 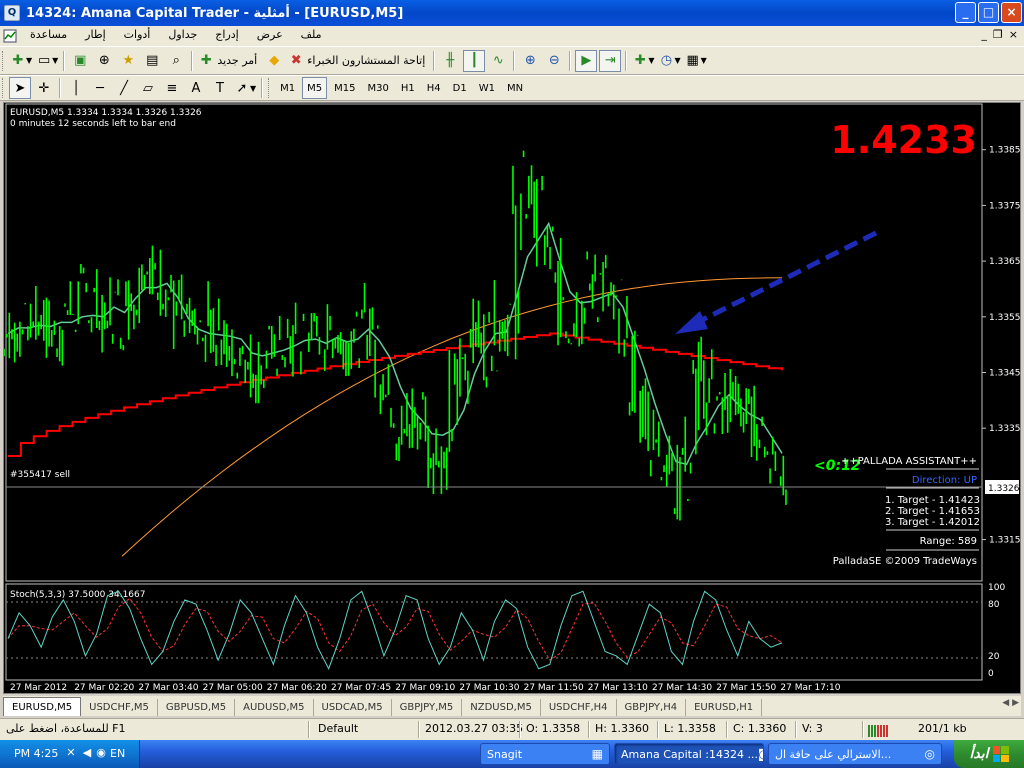 What do you see at coordinates (229, 61) in the screenshot?
I see `new-order-button: ✚ أمر جديد` at bounding box center [229, 61].